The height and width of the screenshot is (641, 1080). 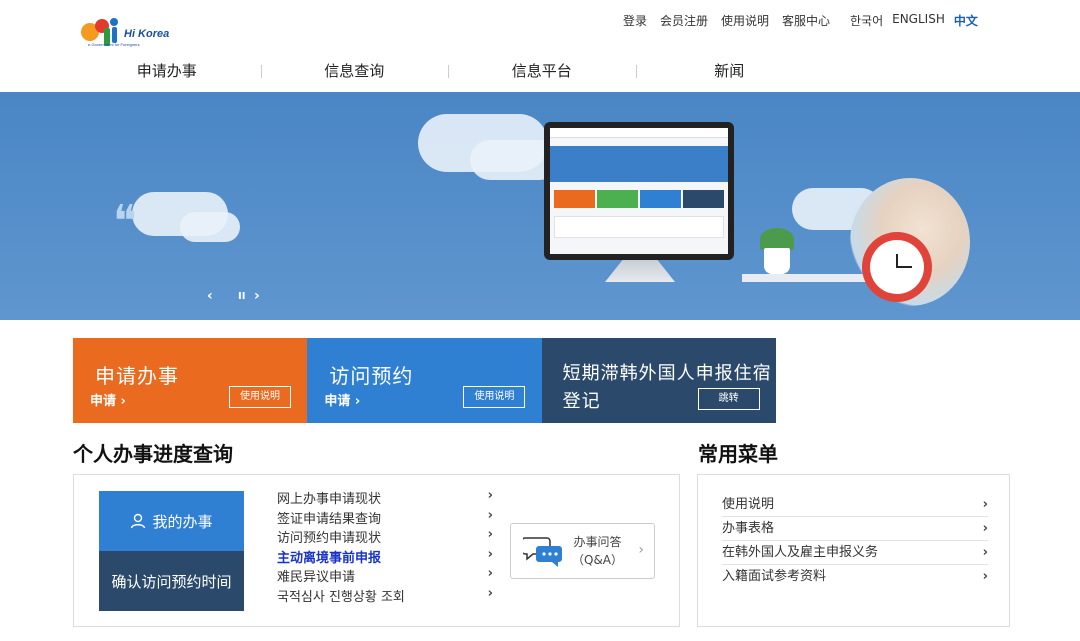 What do you see at coordinates (806, 20) in the screenshot?
I see `customer-center-link: 客服中心` at bounding box center [806, 20].